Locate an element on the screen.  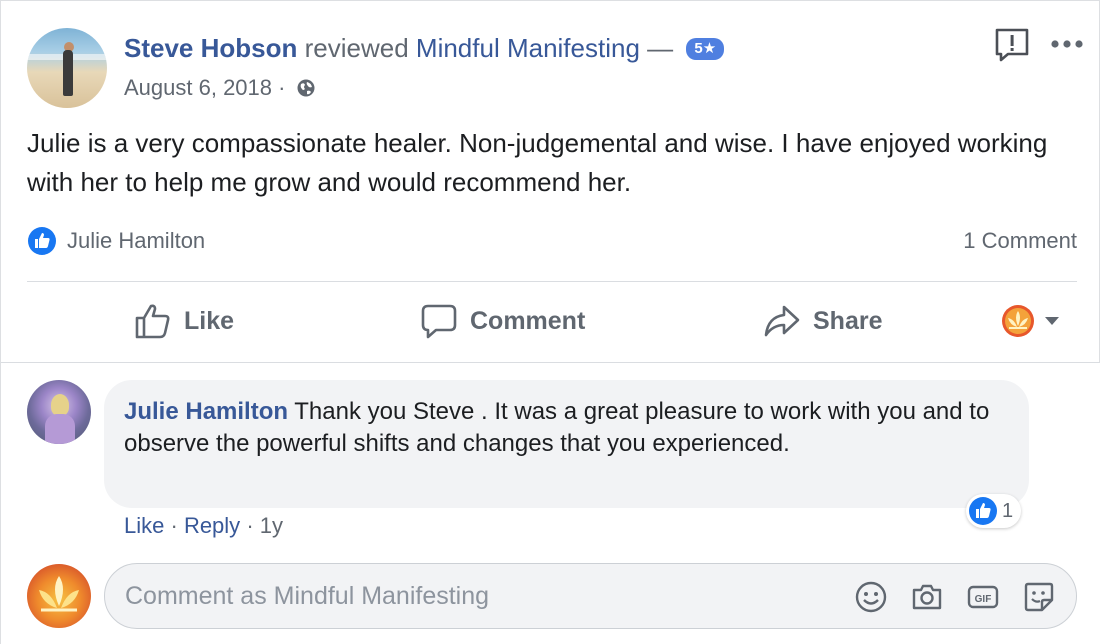
comment-input is located at coordinates (475, 596).